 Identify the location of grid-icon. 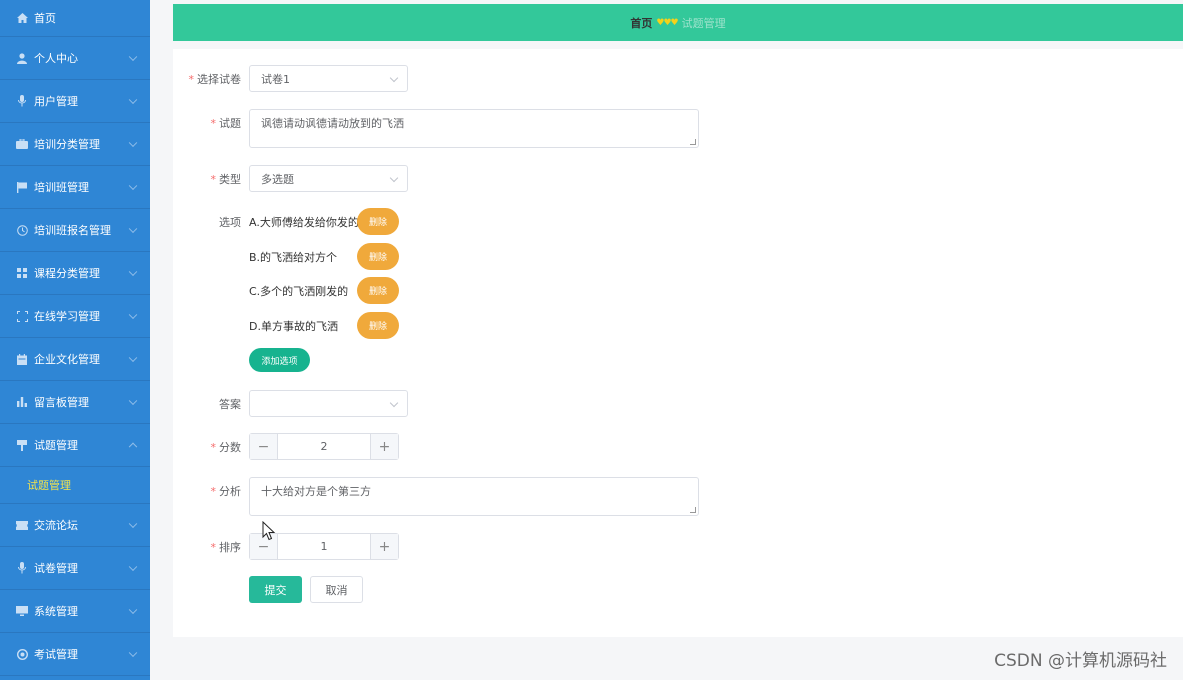
(22, 273).